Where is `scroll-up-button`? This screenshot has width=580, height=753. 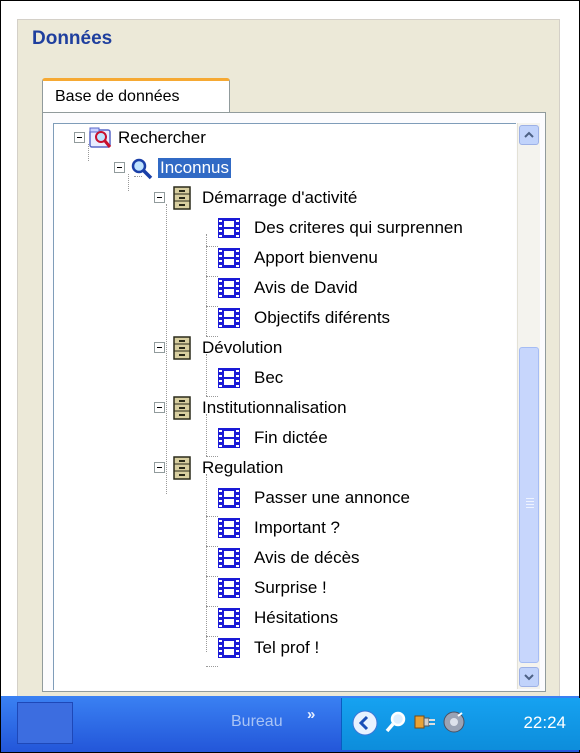 scroll-up-button is located at coordinates (529, 135).